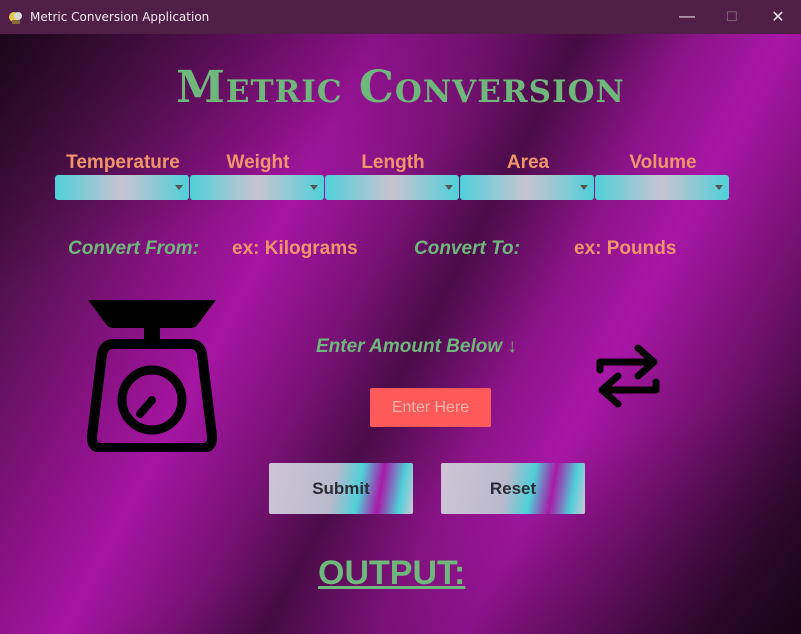 The width and height of the screenshot is (801, 634). I want to click on close-button: ✕, so click(778, 17).